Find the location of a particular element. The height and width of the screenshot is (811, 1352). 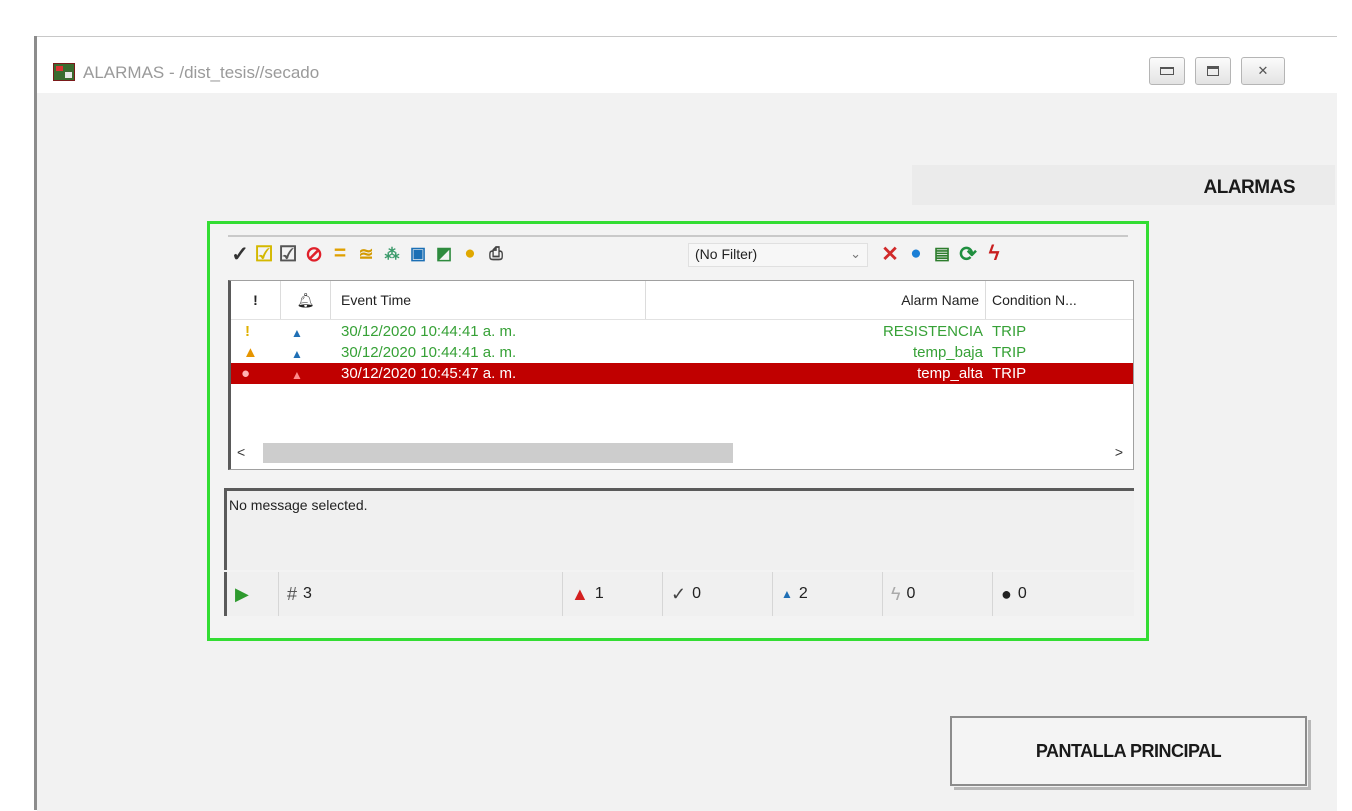

scroll-left-icon: < is located at coordinates (241, 452).